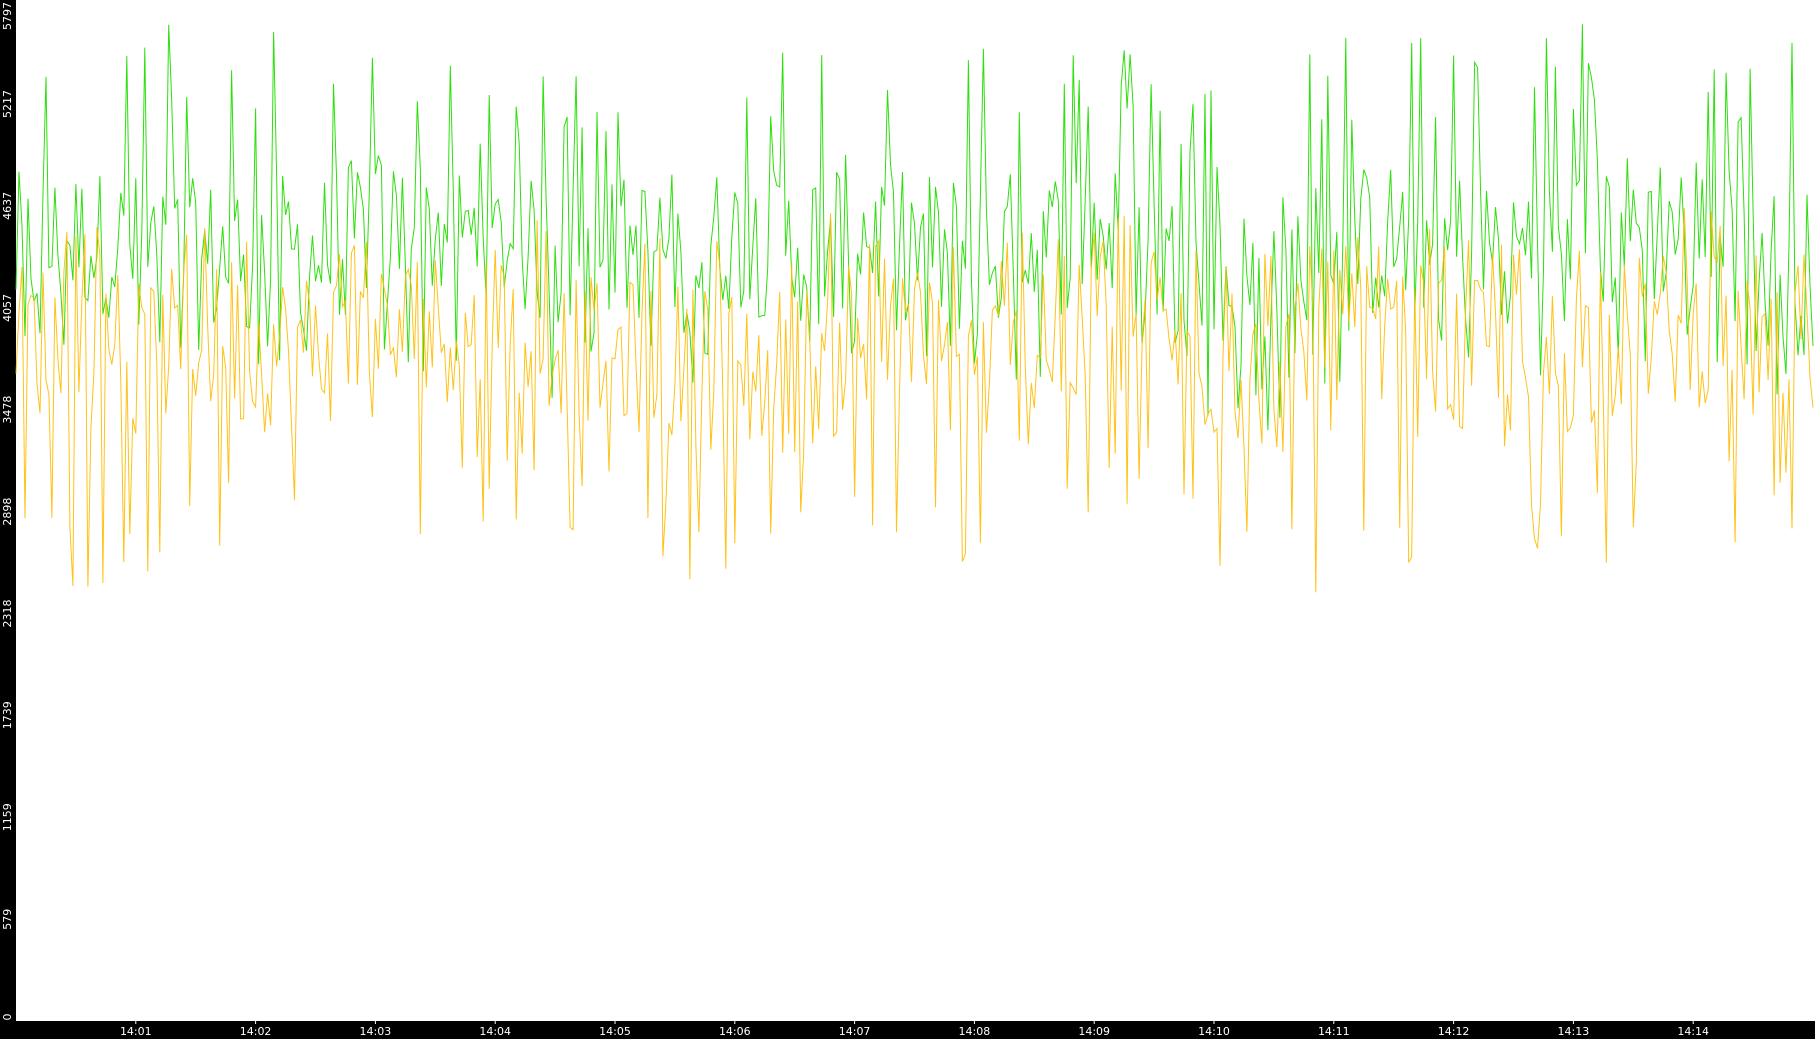  Describe the element at coordinates (1454, 1031) in the screenshot. I see `x-tick-label: 14:12` at that location.